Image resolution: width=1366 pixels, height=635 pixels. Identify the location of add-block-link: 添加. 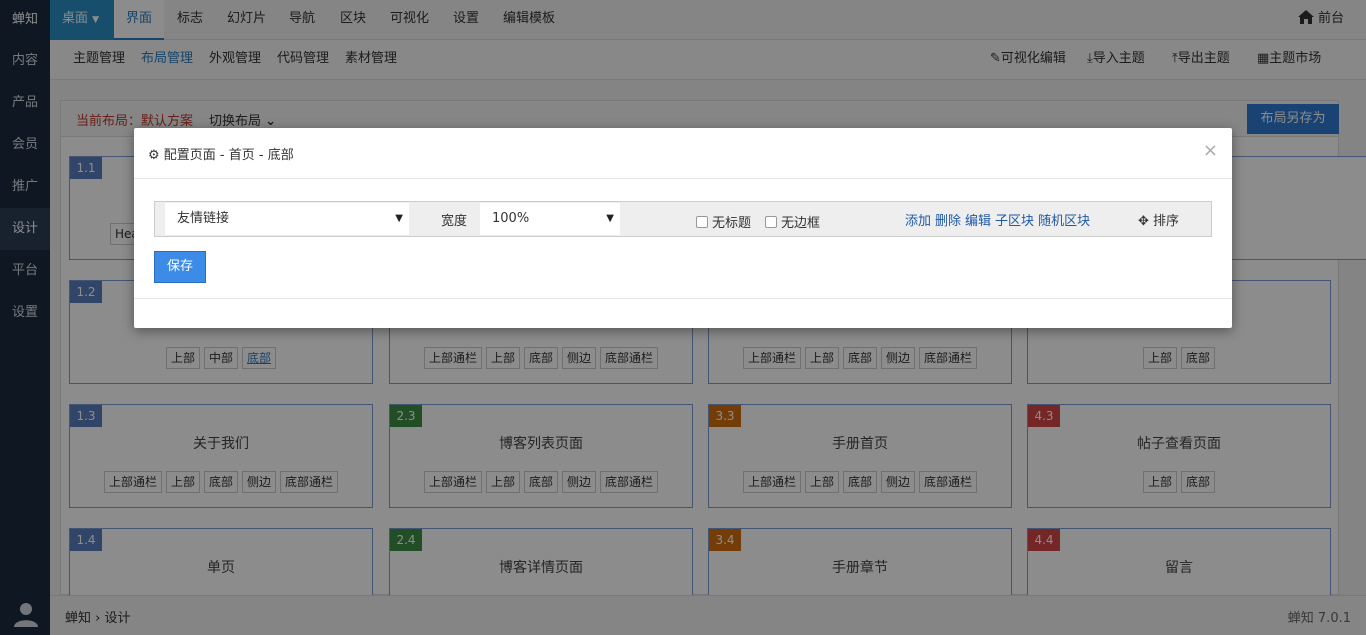
(918, 221).